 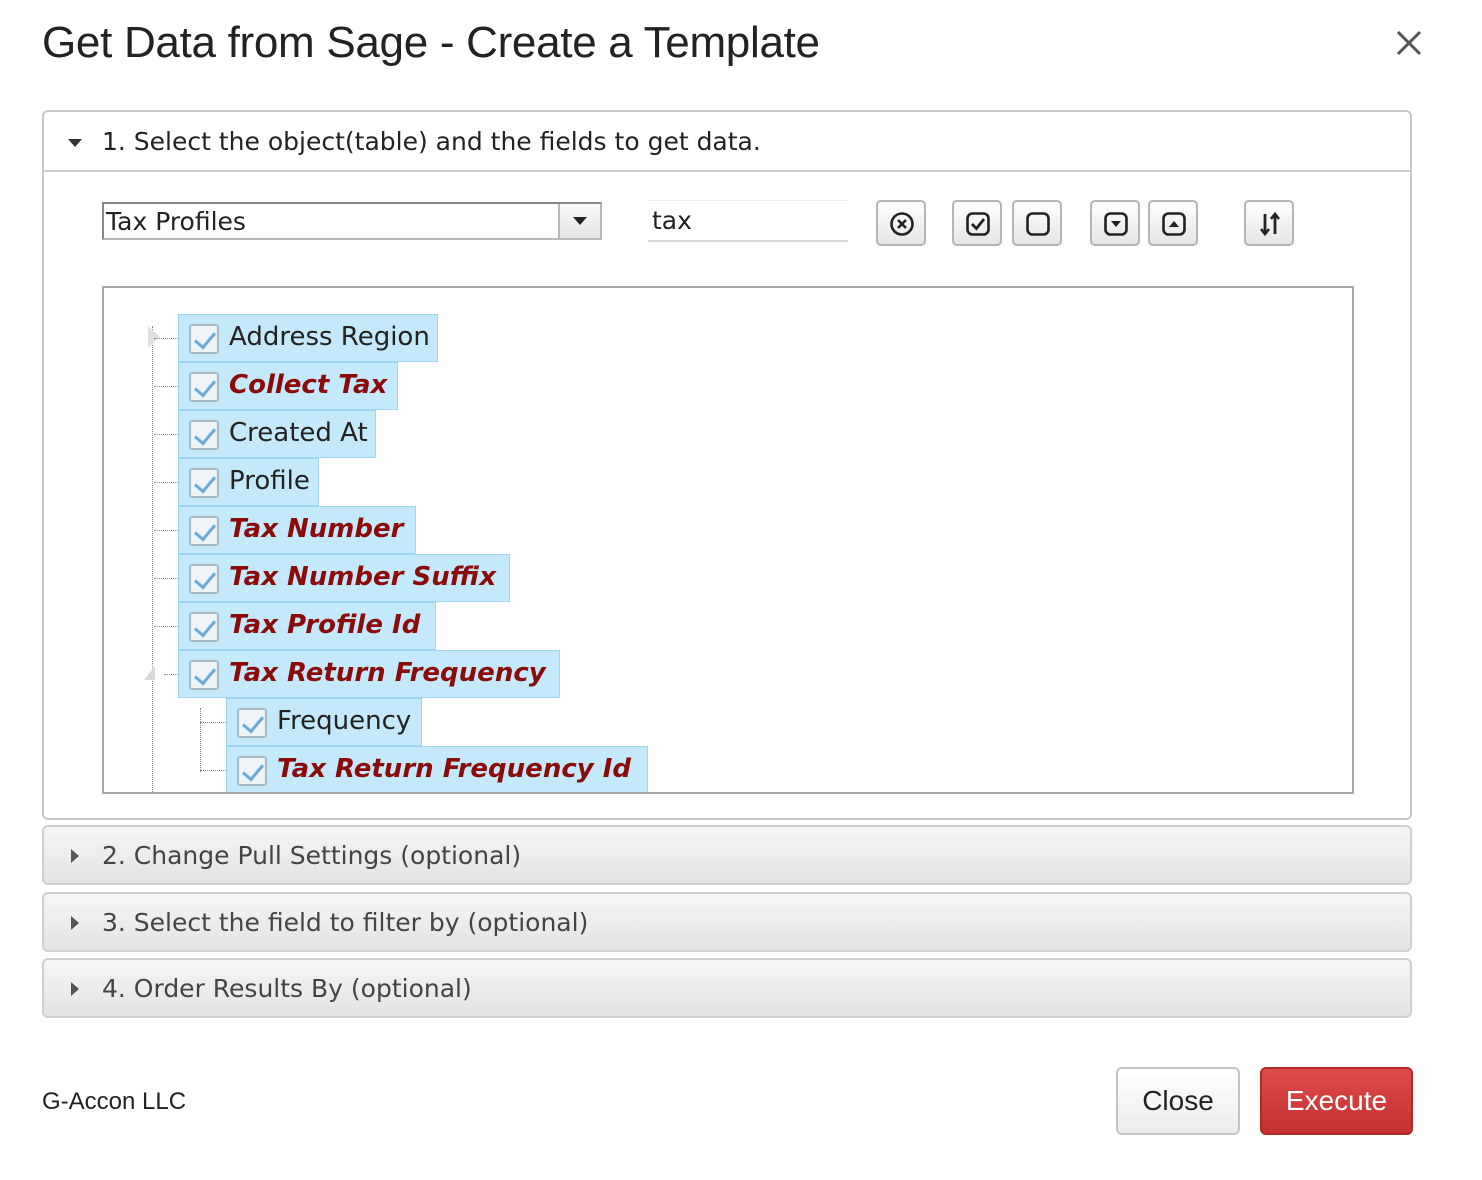 I want to click on section-order-results: 4. Order Results By (optional), so click(x=727, y=988).